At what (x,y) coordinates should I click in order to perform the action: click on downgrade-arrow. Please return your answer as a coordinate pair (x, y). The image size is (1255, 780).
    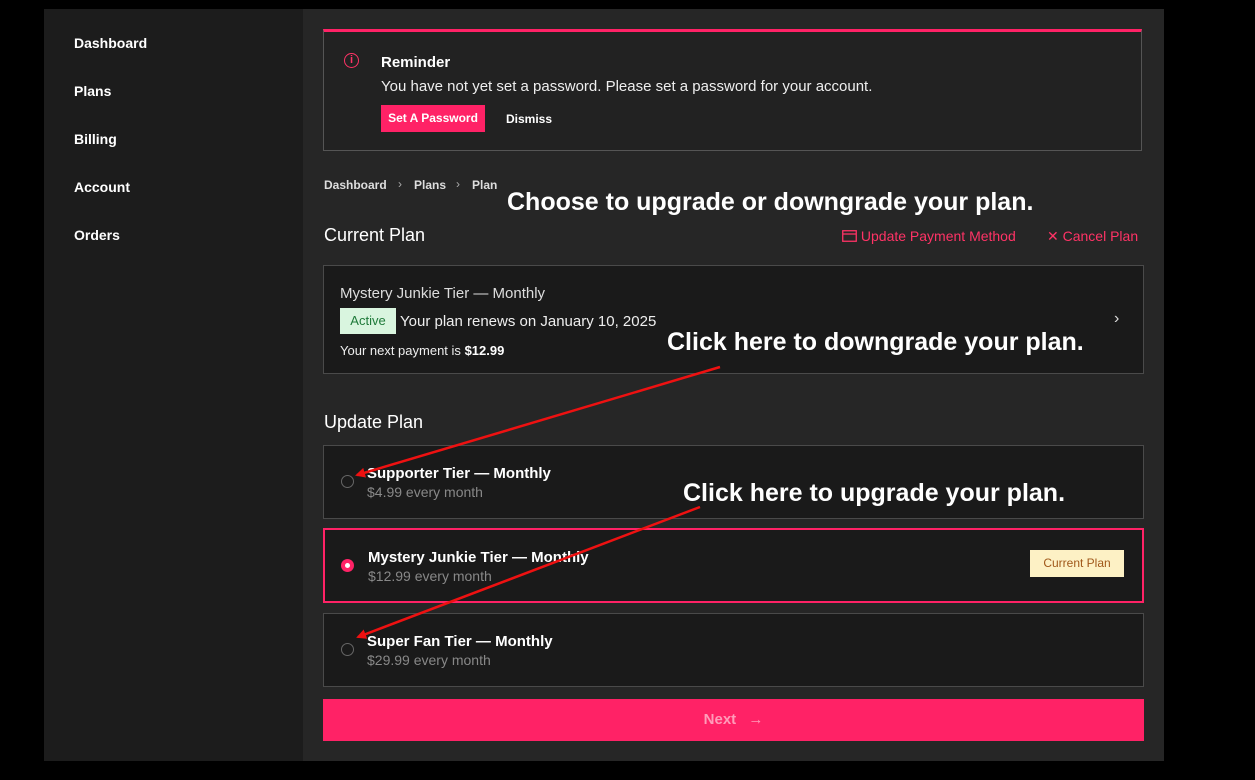
    Looking at the image, I should click on (538, 421).